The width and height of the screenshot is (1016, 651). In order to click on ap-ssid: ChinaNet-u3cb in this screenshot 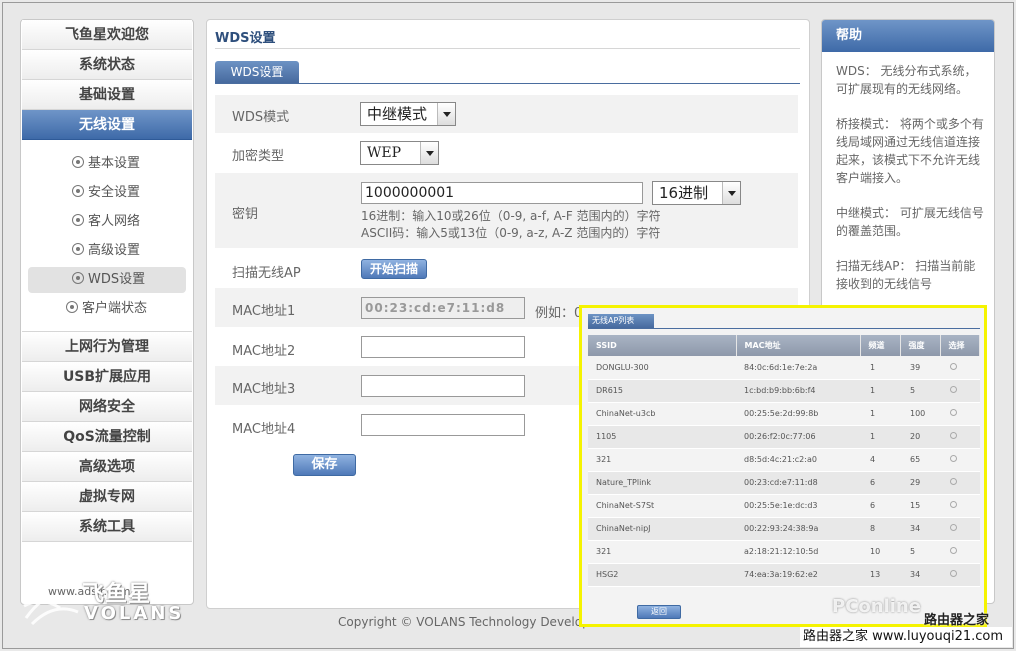, I will do `click(662, 414)`.